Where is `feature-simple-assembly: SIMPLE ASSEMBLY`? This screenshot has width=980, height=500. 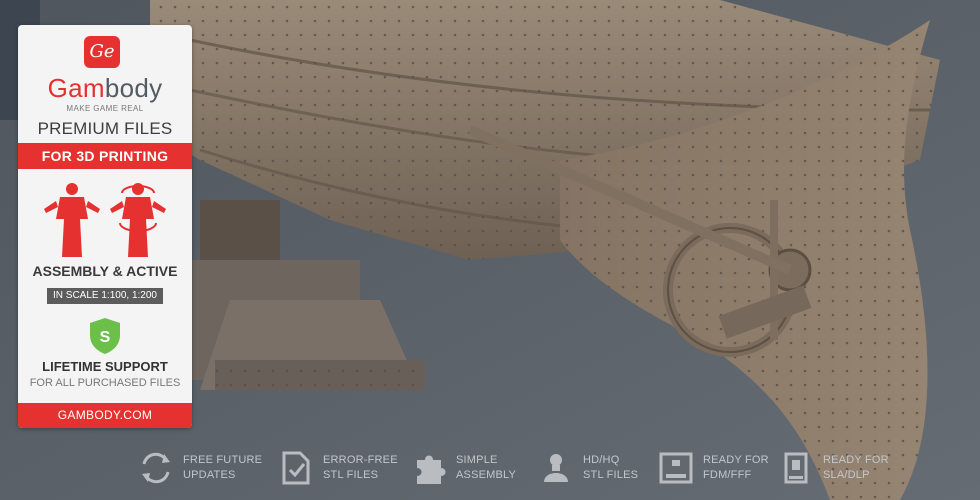 feature-simple-assembly: SIMPLE ASSEMBLY is located at coordinates (471, 468).